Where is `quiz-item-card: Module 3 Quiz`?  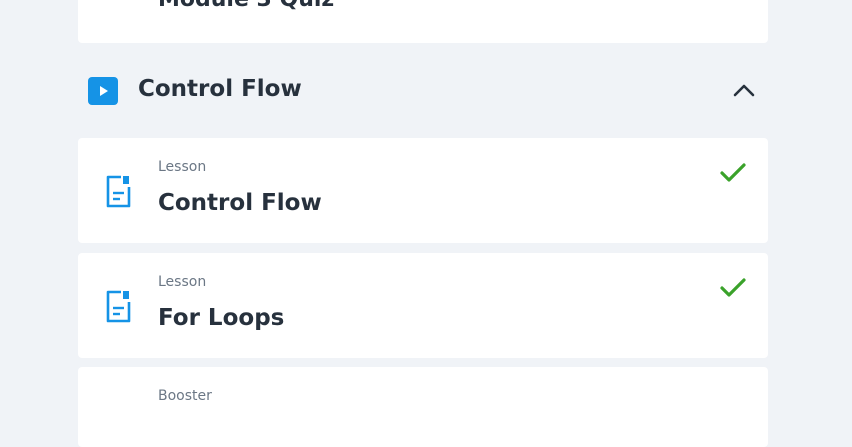 quiz-item-card: Module 3 Quiz is located at coordinates (423, 21).